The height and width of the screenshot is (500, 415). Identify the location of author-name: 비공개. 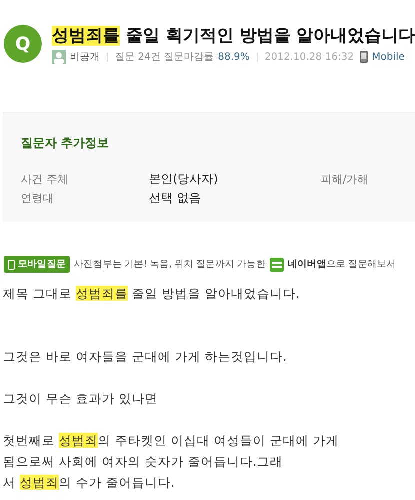
(85, 57).